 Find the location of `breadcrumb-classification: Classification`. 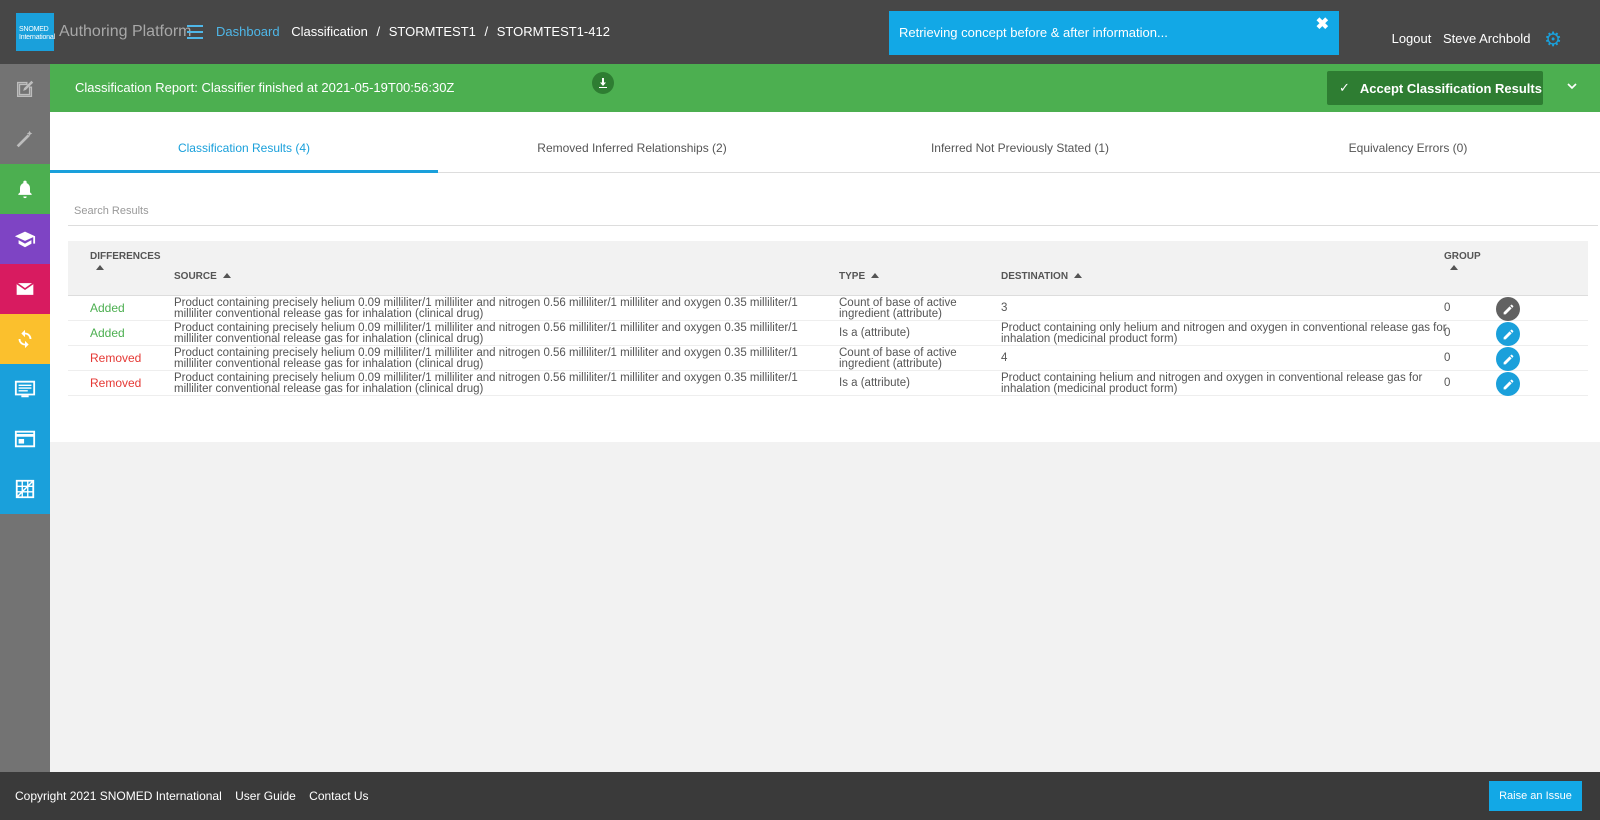

breadcrumb-classification: Classification is located at coordinates (329, 31).